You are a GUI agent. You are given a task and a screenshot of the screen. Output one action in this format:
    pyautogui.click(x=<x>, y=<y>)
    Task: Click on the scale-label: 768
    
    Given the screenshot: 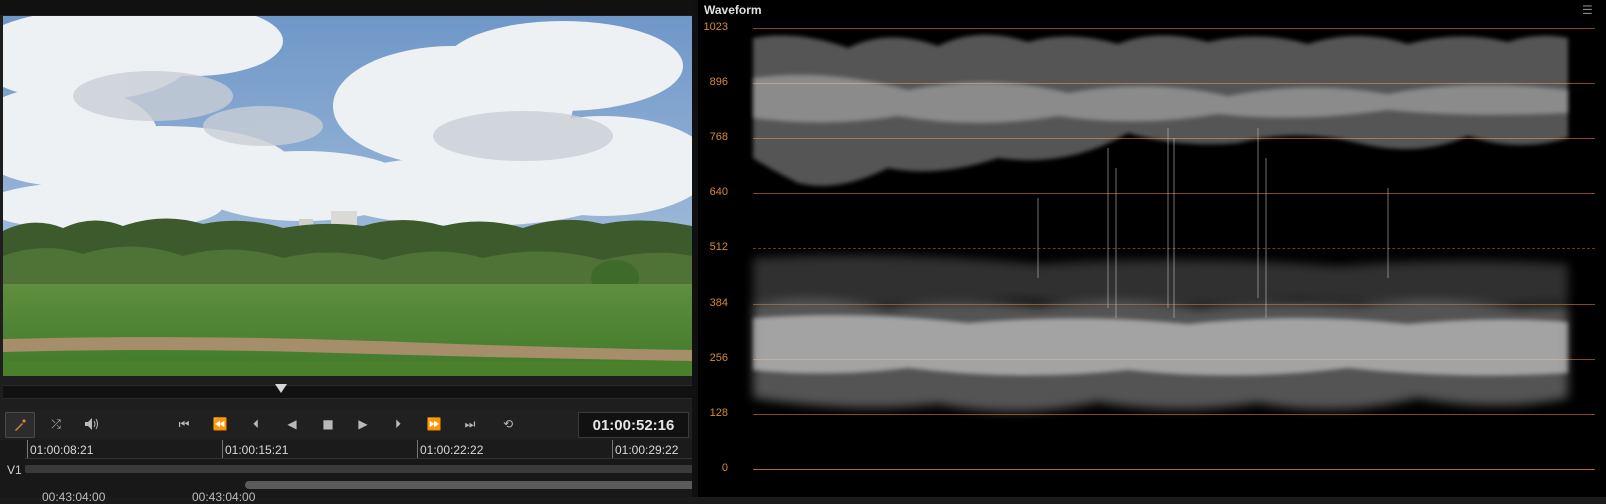 What is the action you would take?
    pyautogui.click(x=718, y=137)
    